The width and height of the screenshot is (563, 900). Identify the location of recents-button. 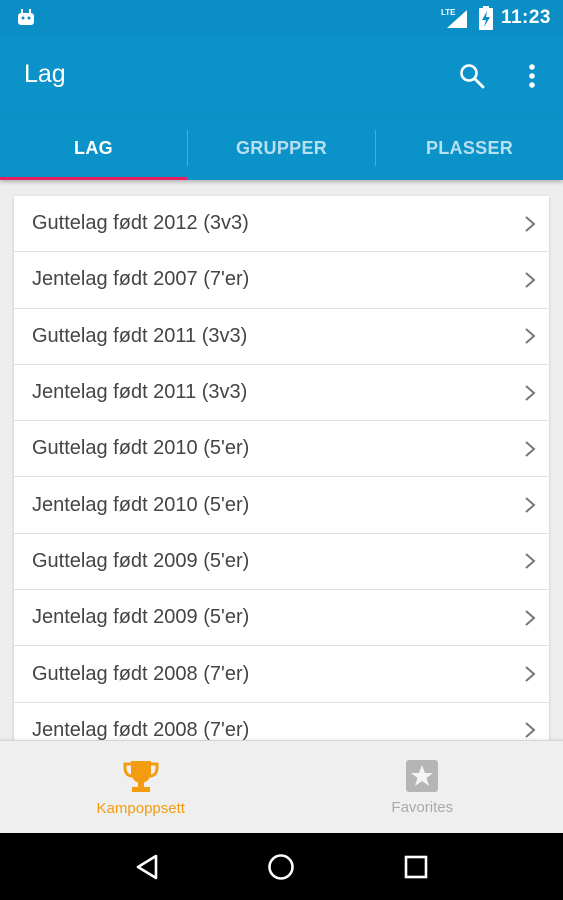
(416, 867).